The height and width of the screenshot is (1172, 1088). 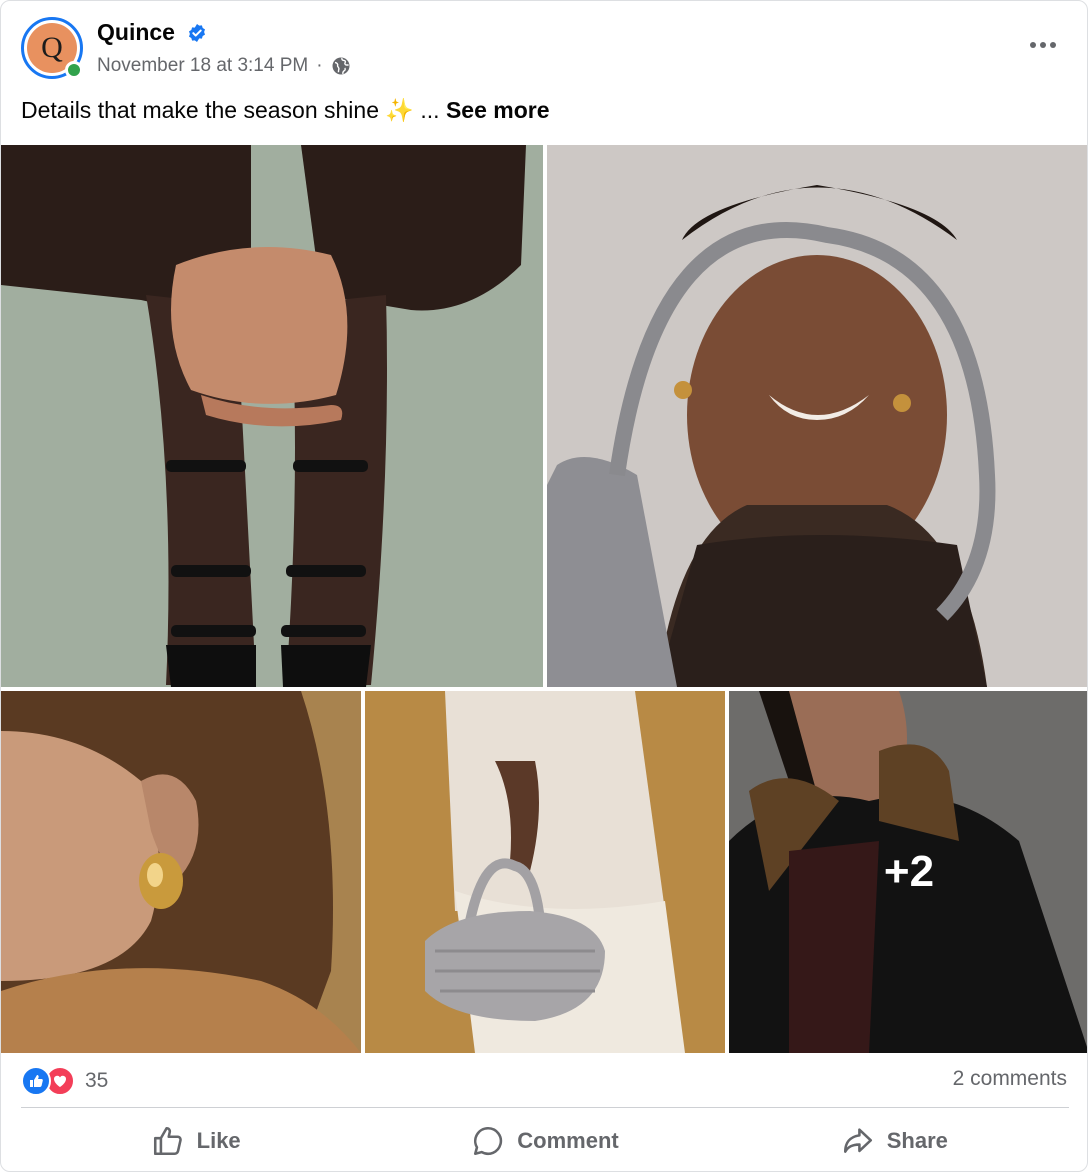 I want to click on post-meta: November 18 at 3:14 PM ·, so click(x=224, y=66).